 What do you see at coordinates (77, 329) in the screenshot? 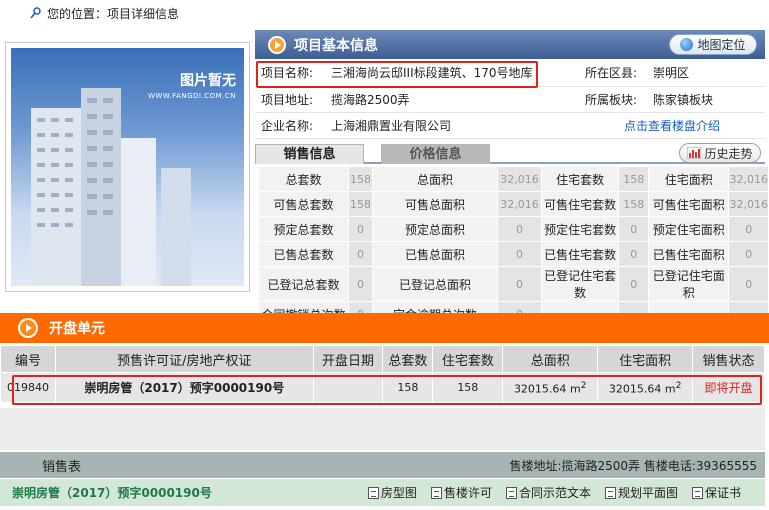
I see `opening-units-title: 开盘单元` at bounding box center [77, 329].